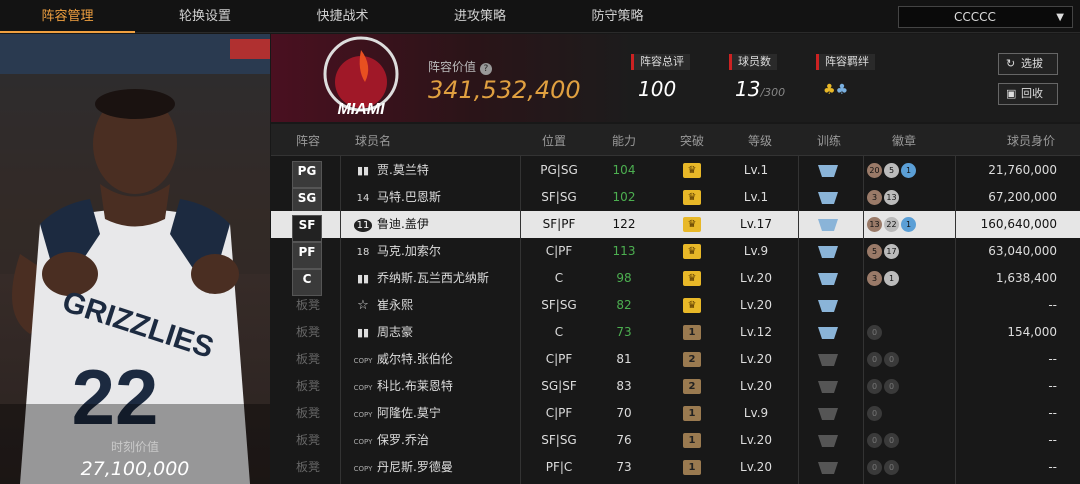 The image size is (1080, 484). What do you see at coordinates (559, 197) in the screenshot?
I see `row-position: SF|SG` at bounding box center [559, 197].